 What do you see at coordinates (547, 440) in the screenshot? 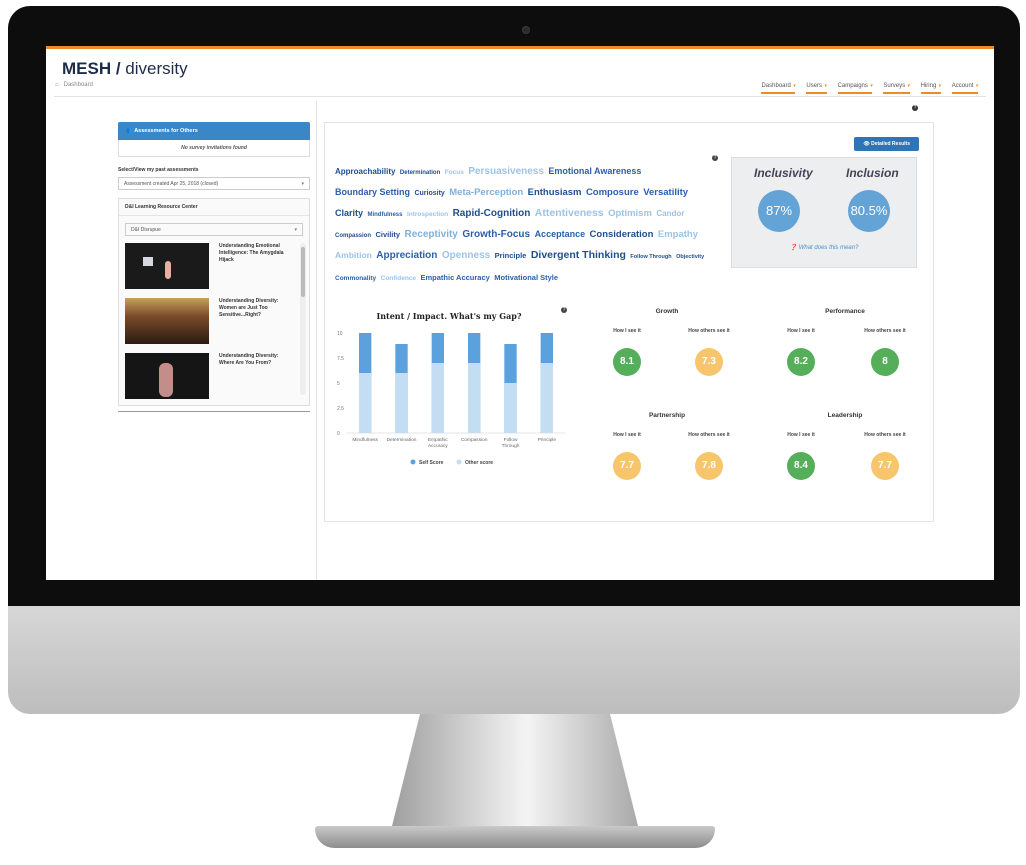
I see `x-tick-label: Principle` at bounding box center [547, 440].